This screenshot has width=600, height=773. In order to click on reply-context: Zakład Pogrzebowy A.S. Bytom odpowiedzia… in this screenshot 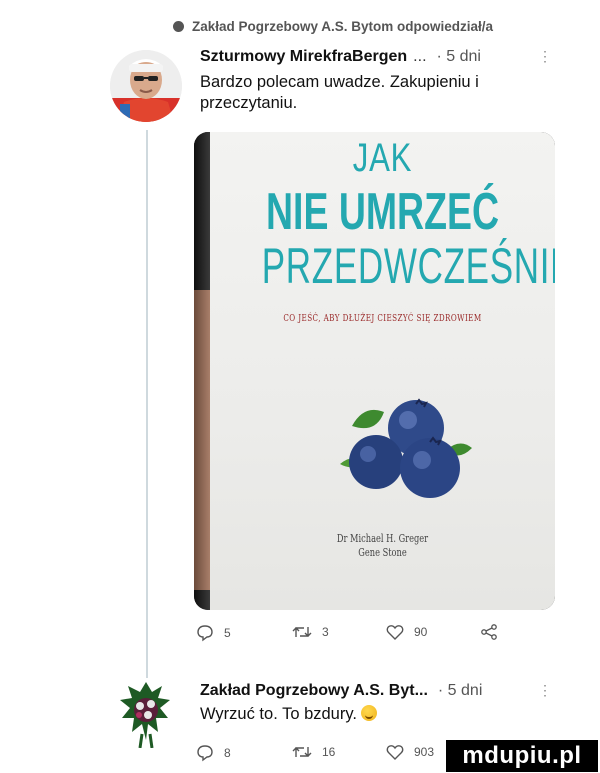, I will do `click(333, 26)`.